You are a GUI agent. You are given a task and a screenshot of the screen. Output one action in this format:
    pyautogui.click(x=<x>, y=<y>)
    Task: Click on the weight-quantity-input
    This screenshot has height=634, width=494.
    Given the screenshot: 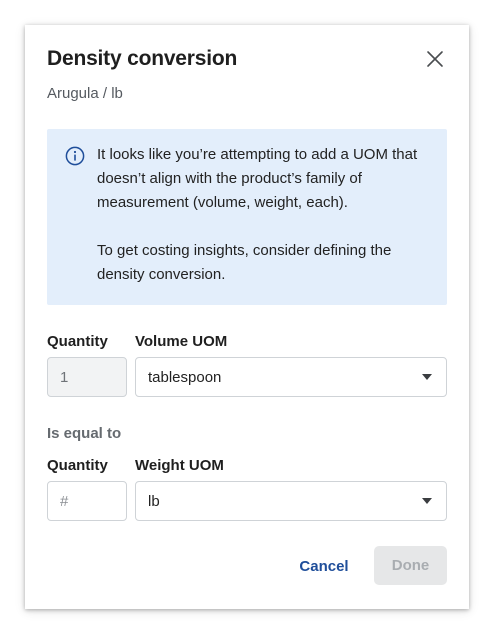 What is the action you would take?
    pyautogui.click(x=93, y=501)
    